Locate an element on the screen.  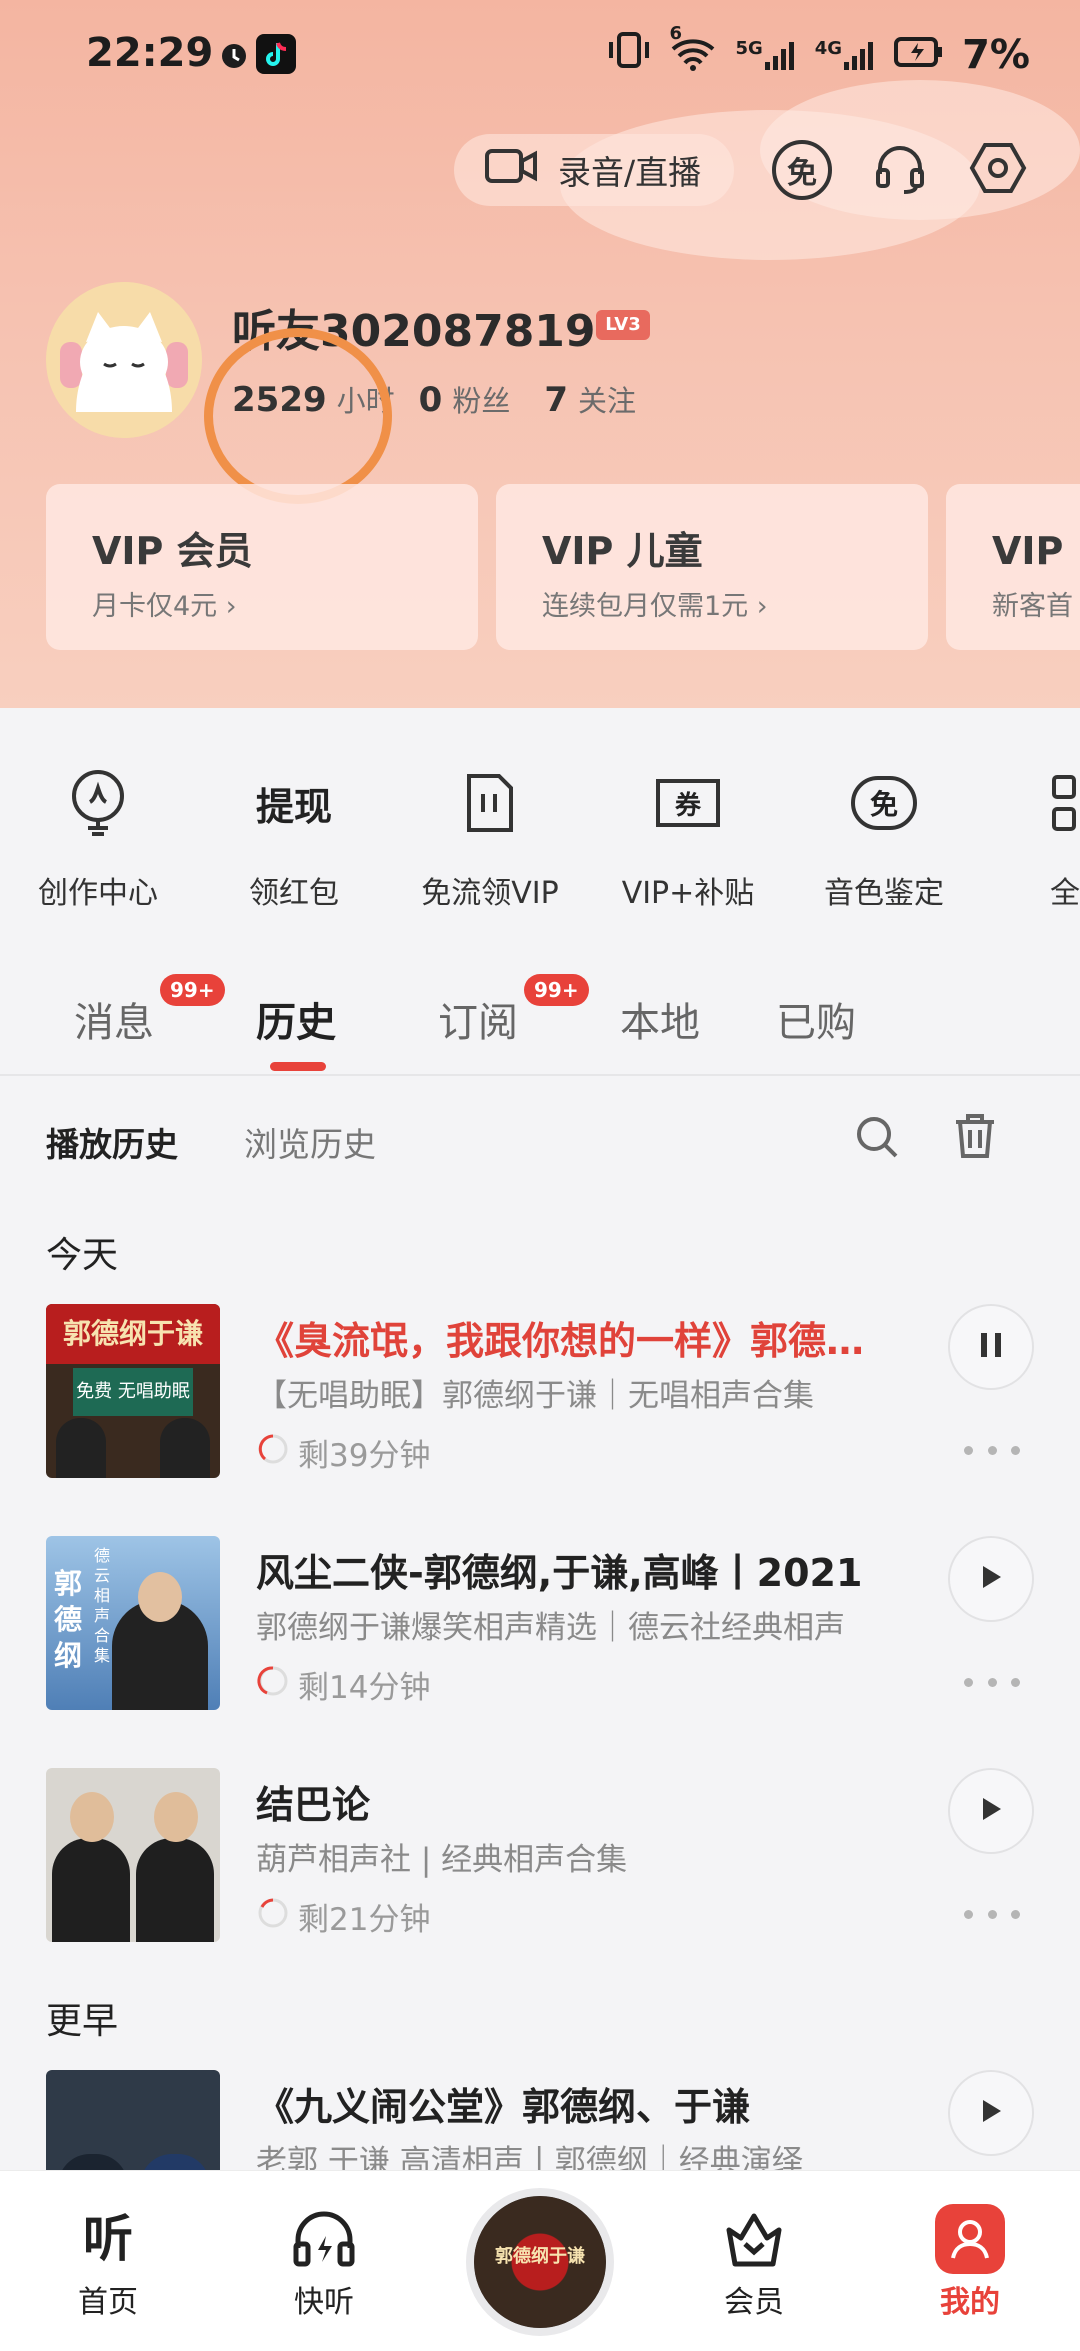
settings-hexagon-icon is located at coordinates (998, 170).